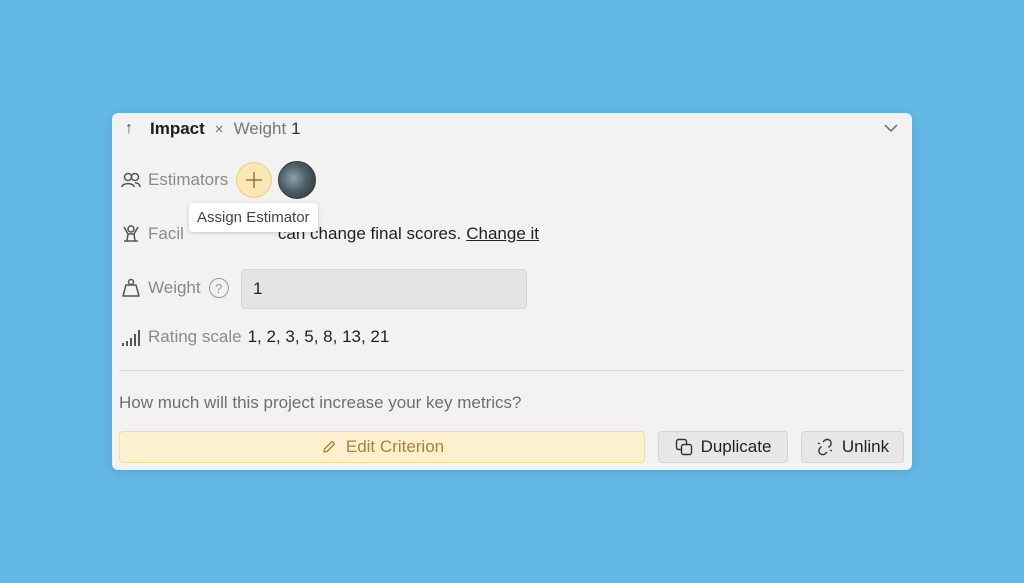  I want to click on facilitator-icon, so click(131, 234).